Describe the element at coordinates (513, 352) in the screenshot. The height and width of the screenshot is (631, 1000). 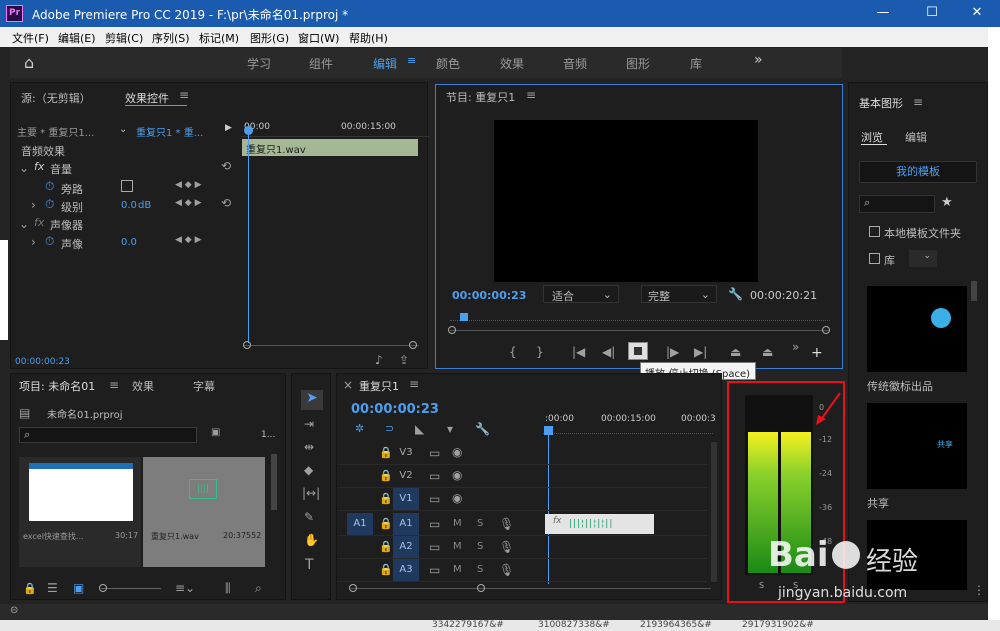
I see `mark-in-icon: {` at that location.